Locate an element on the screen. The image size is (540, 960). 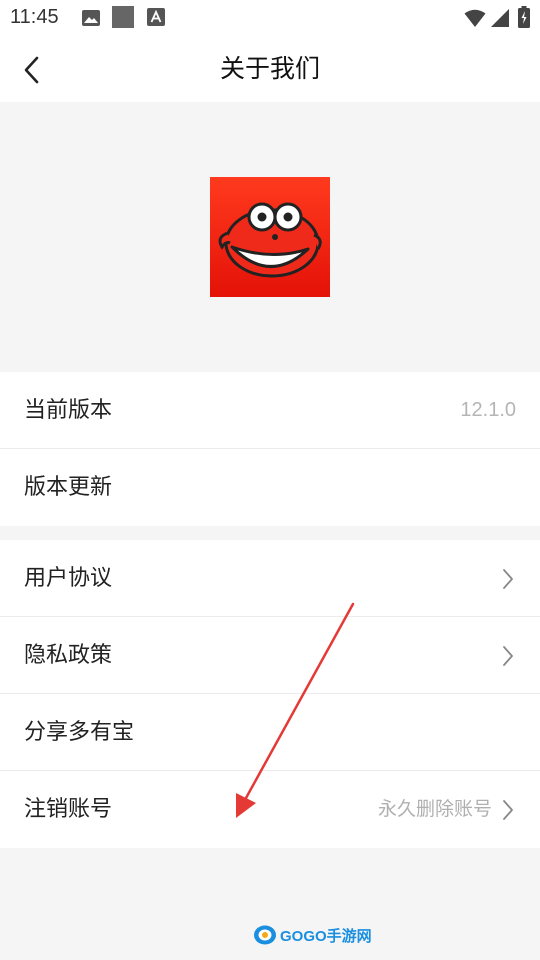
page-title: 关于我们 is located at coordinates (269, 68).